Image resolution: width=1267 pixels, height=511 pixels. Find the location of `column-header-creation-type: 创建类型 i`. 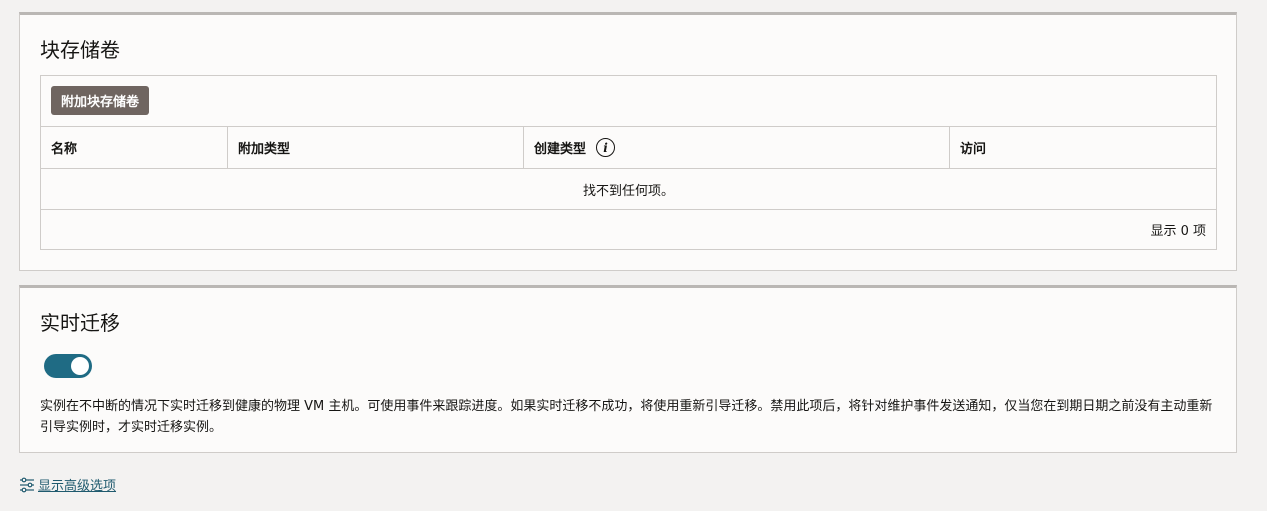

column-header-creation-type: 创建类型 i is located at coordinates (737, 147).